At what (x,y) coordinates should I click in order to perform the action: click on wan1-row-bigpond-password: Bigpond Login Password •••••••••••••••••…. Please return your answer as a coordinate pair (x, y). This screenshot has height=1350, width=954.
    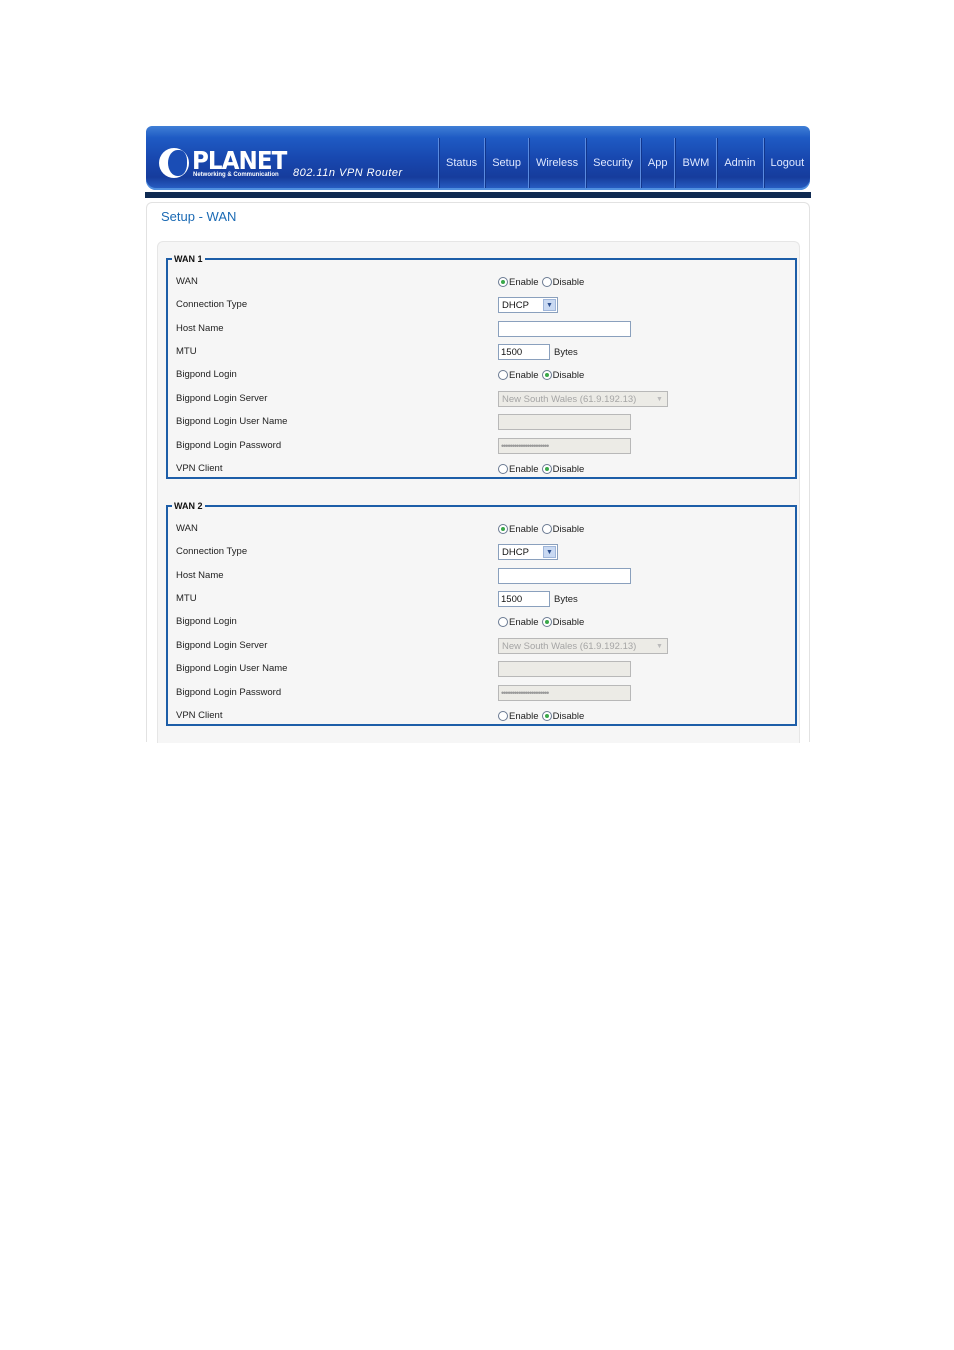
    Looking at the image, I should click on (481, 446).